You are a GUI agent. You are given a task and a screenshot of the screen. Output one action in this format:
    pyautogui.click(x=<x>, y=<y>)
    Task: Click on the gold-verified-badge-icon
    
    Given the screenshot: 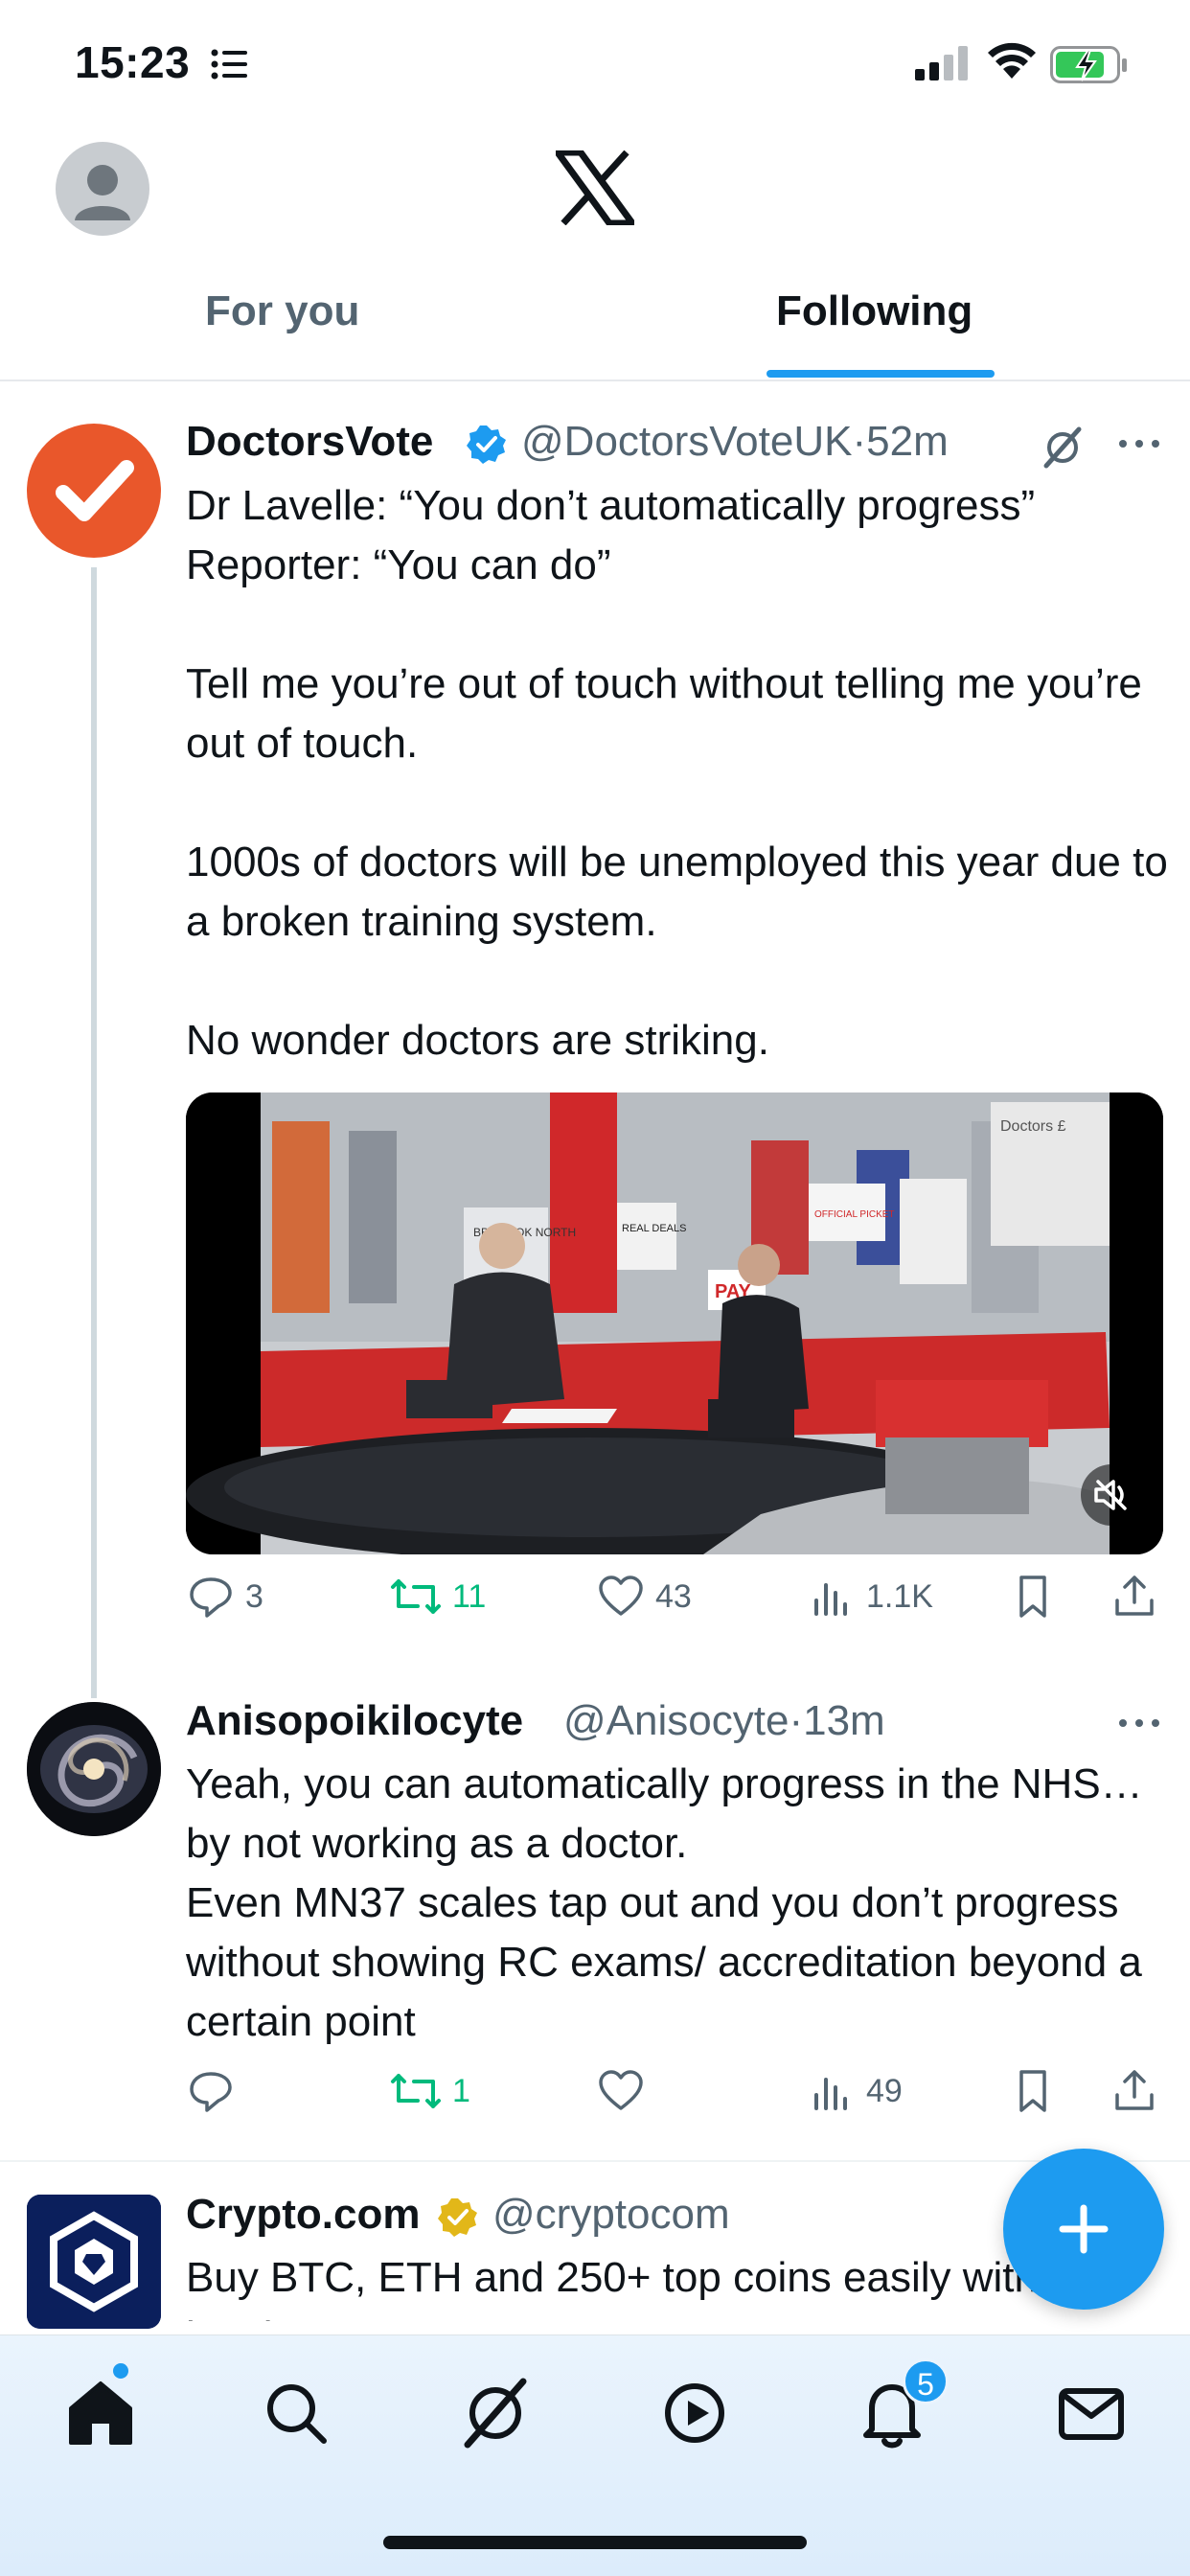 What is the action you would take?
    pyautogui.click(x=458, y=2217)
    